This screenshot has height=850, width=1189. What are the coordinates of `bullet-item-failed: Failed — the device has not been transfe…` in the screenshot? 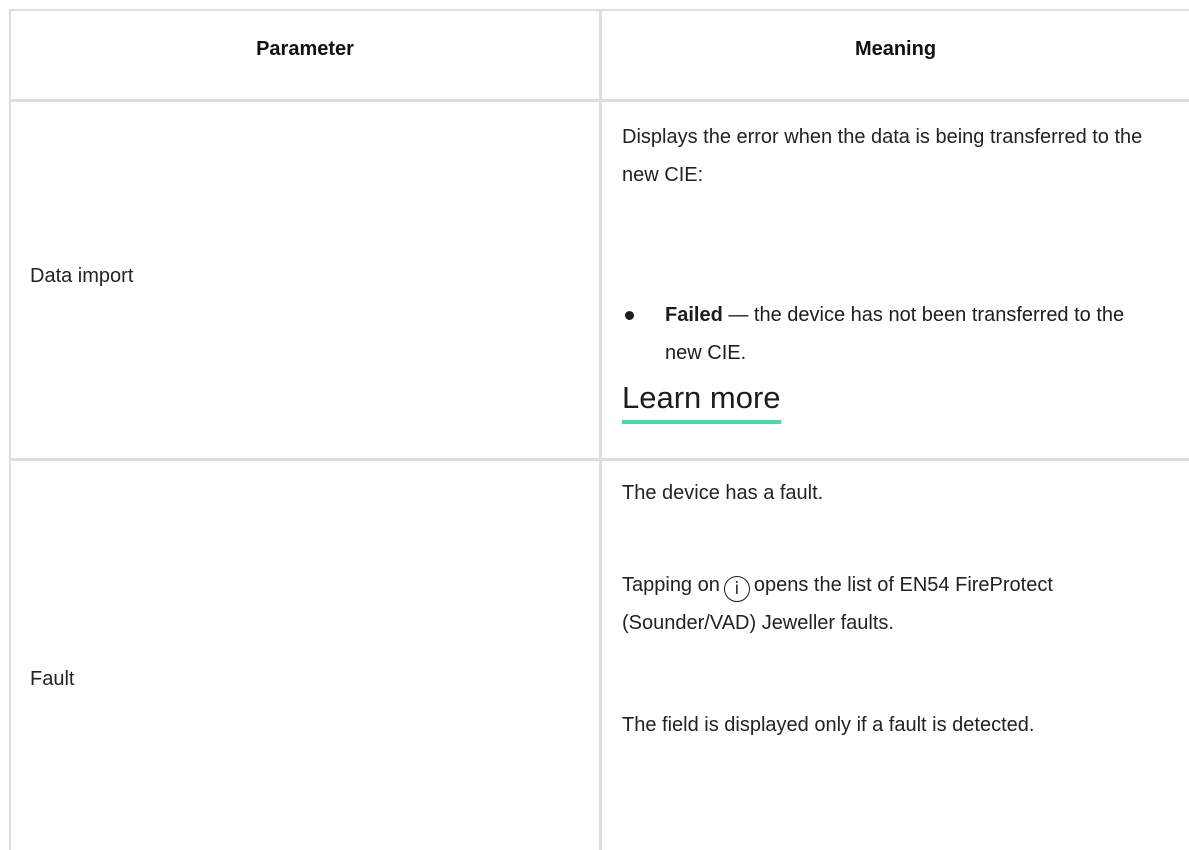 It's located at (892, 334).